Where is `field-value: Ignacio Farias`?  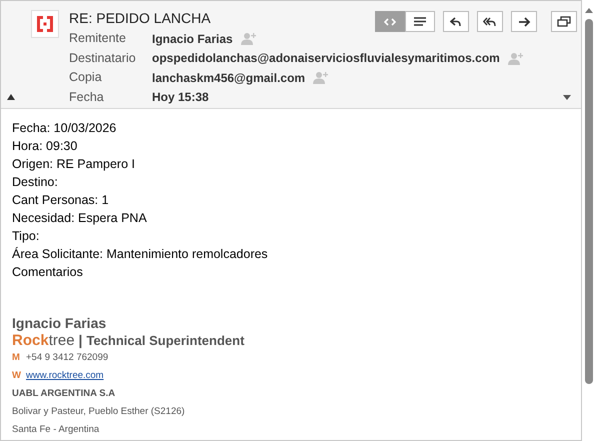
field-value: Ignacio Farias is located at coordinates (192, 39).